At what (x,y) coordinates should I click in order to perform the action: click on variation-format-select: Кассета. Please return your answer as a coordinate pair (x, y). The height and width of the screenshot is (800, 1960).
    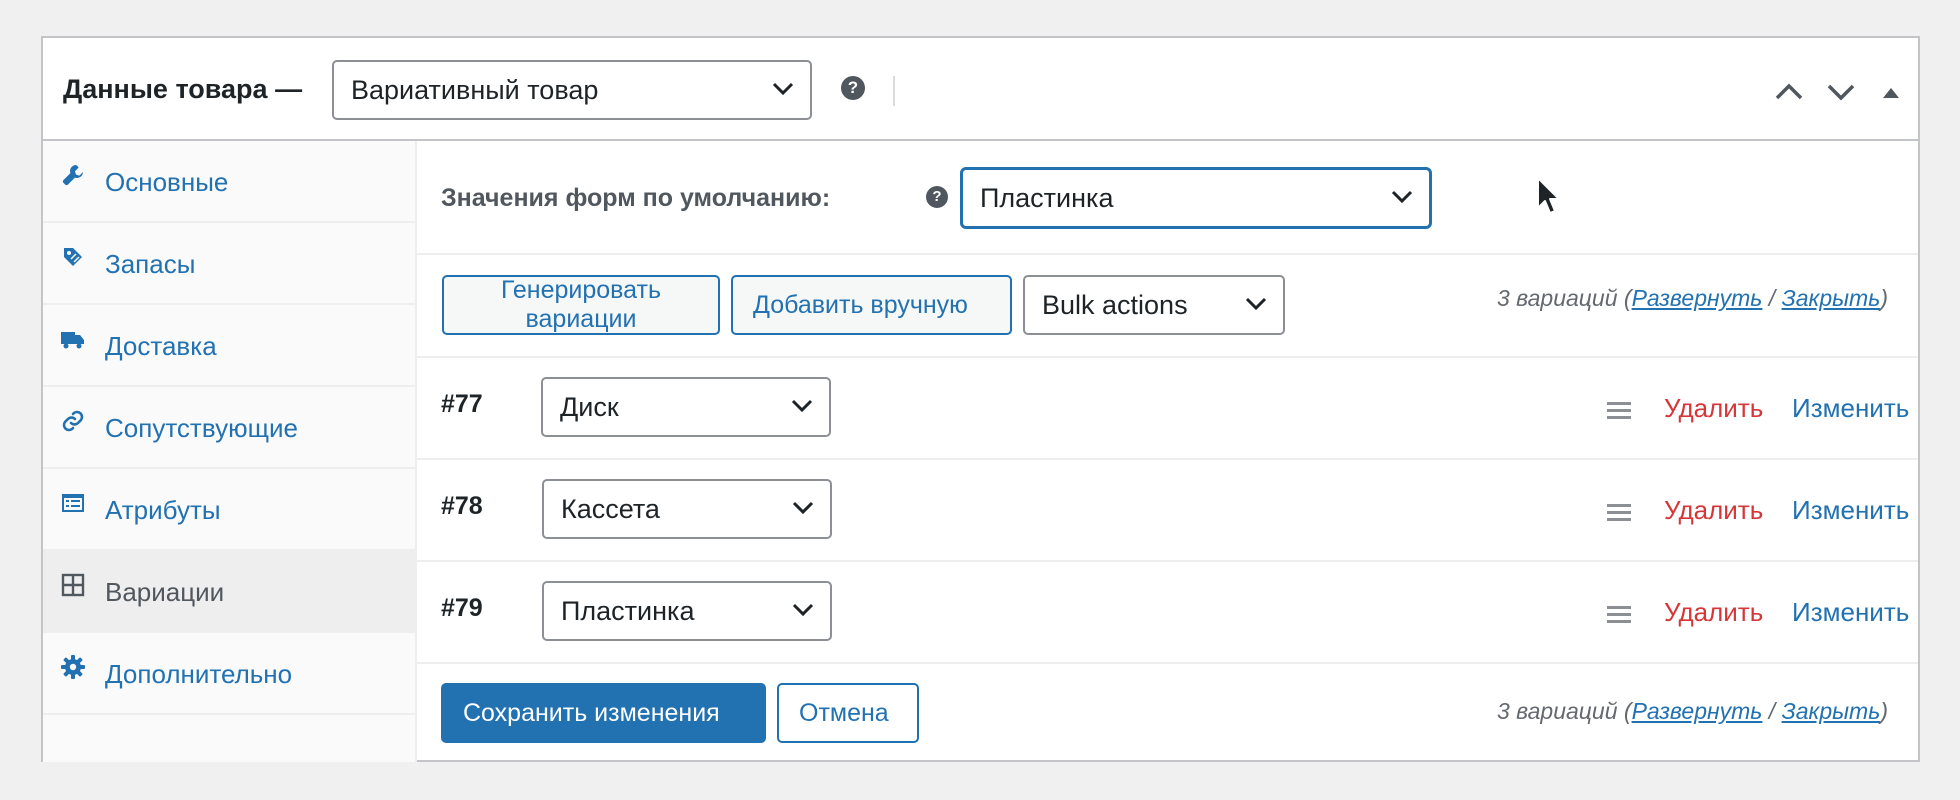
    Looking at the image, I should click on (687, 509).